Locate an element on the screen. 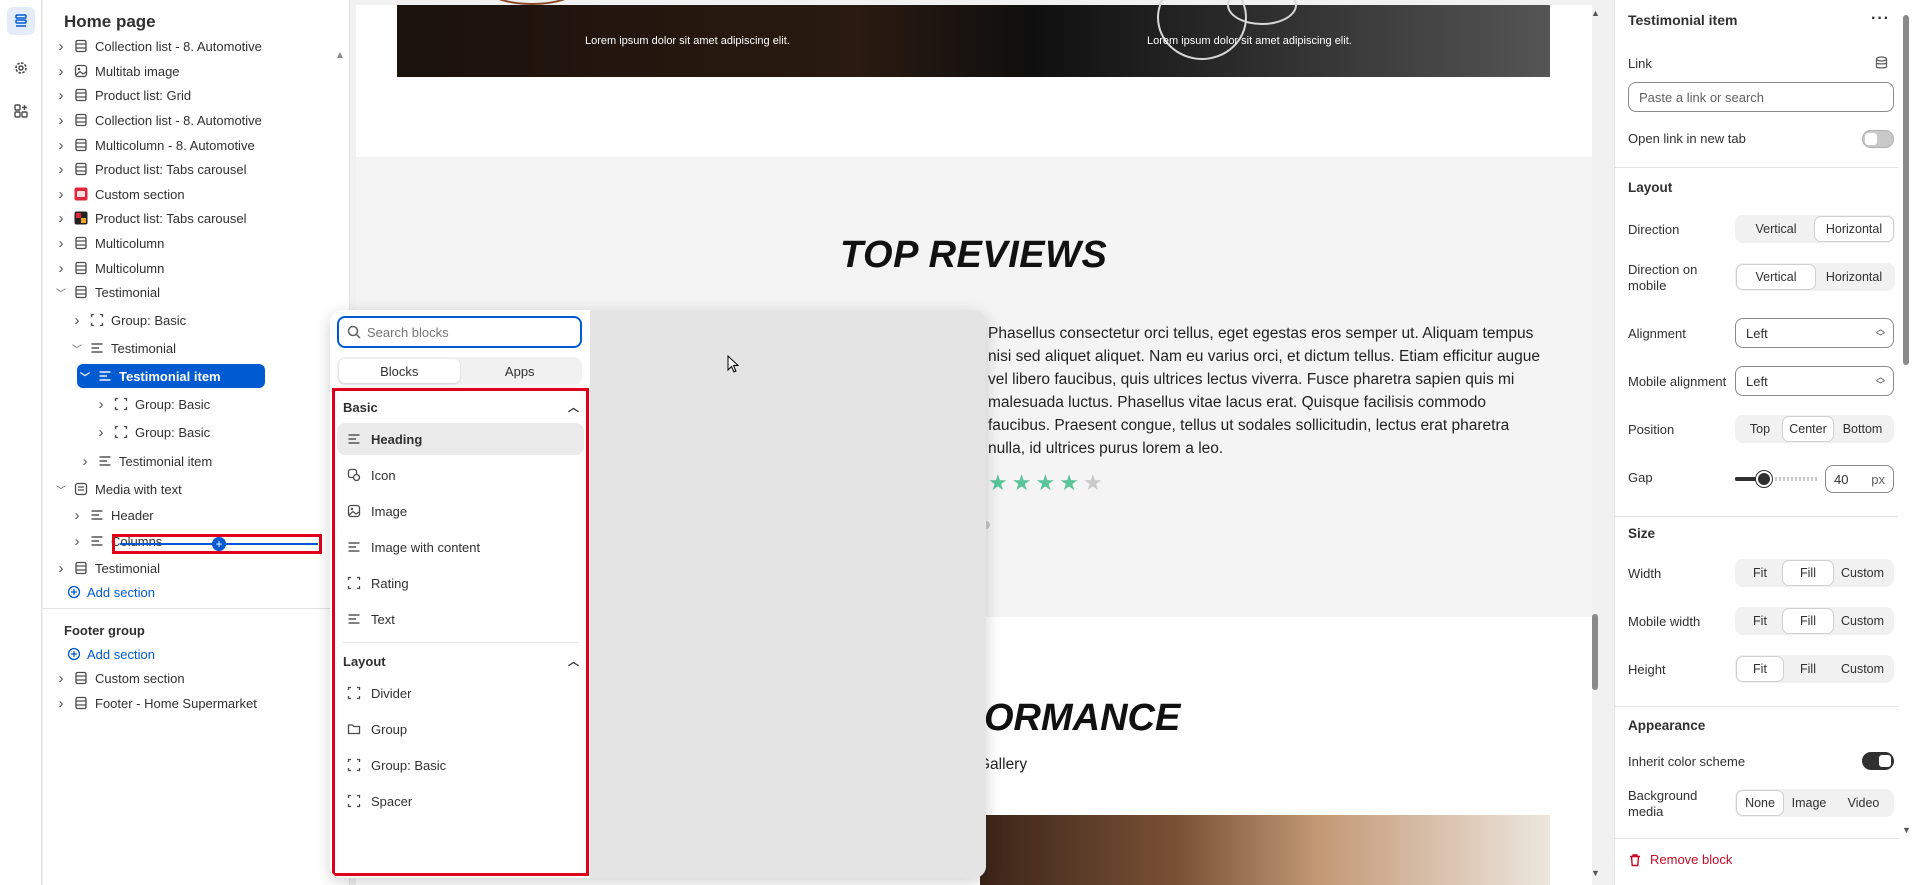  preview-scrollbar: ▲ ▼ is located at coordinates (1595, 442).